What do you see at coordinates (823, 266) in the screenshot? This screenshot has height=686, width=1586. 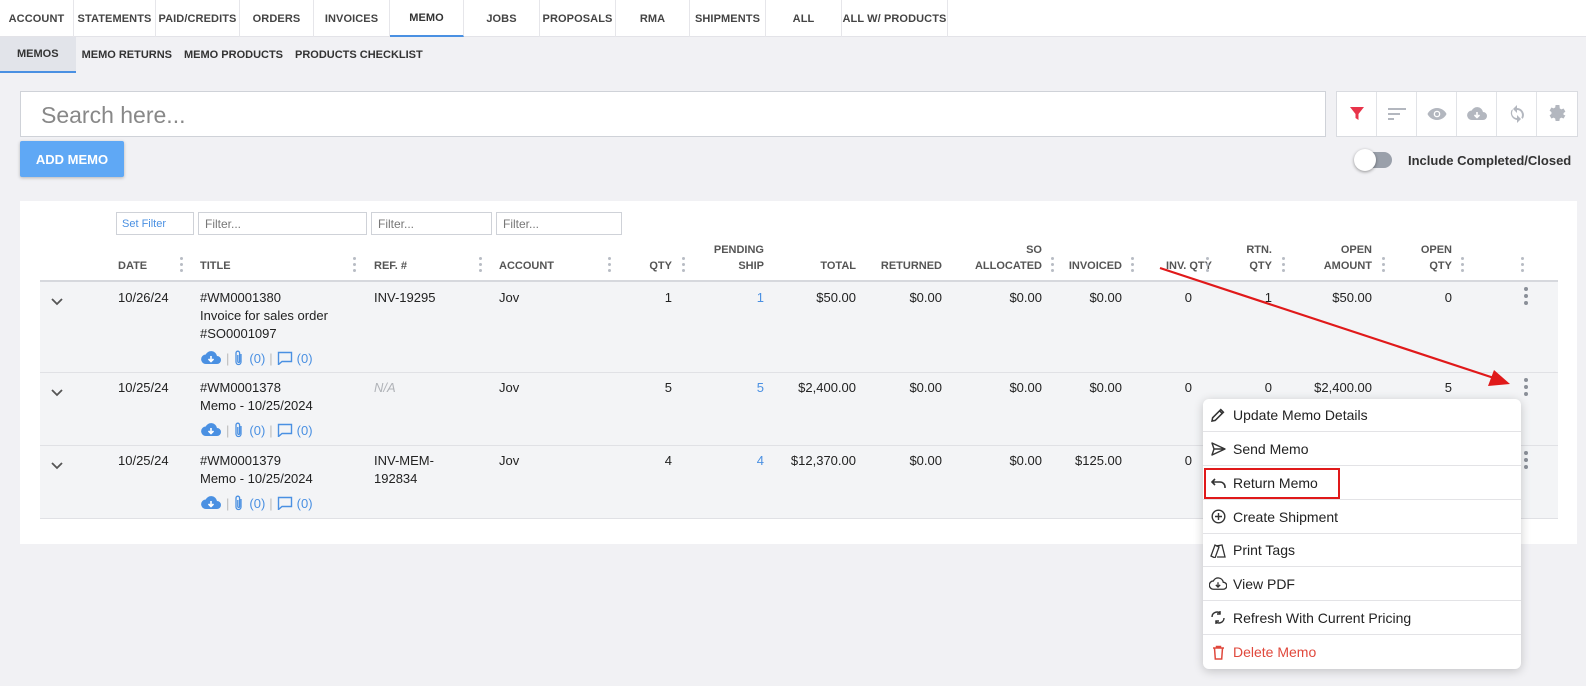 I see `col-total: TOTAL` at bounding box center [823, 266].